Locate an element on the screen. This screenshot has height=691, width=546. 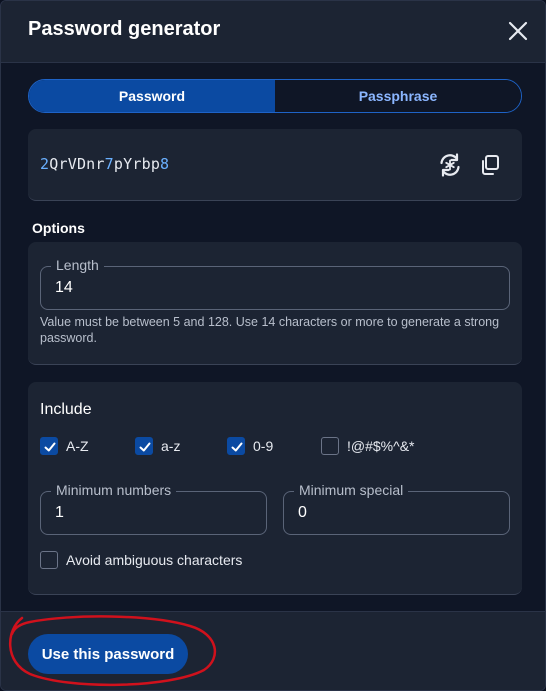
checkbox-special-label: !@#$%^&* is located at coordinates (381, 446).